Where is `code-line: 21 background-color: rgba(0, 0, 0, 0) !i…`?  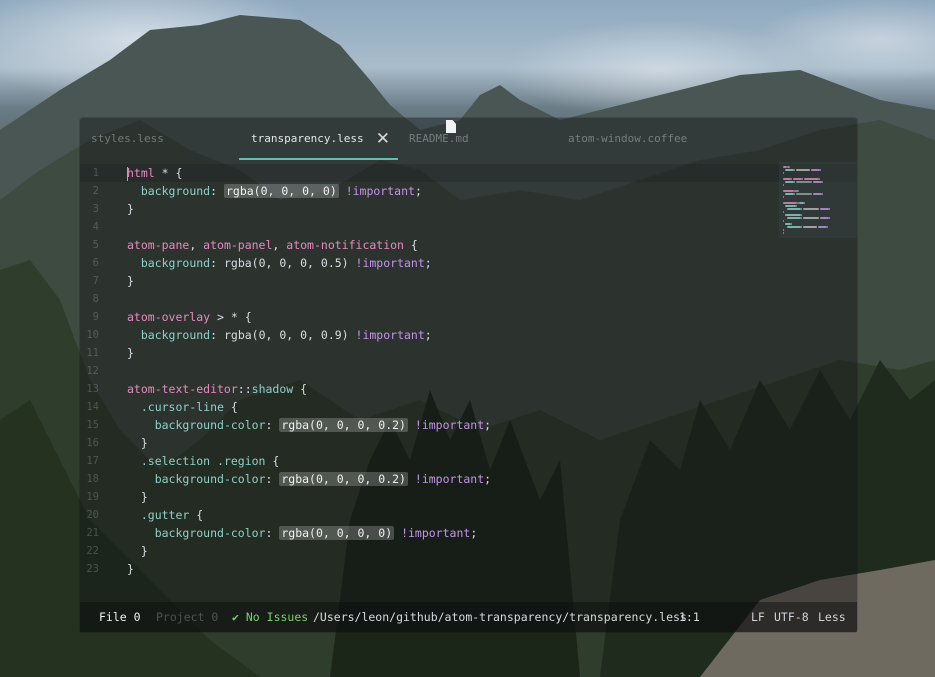 code-line: 21 background-color: rgba(0, 0, 0, 0) !i… is located at coordinates (468, 533).